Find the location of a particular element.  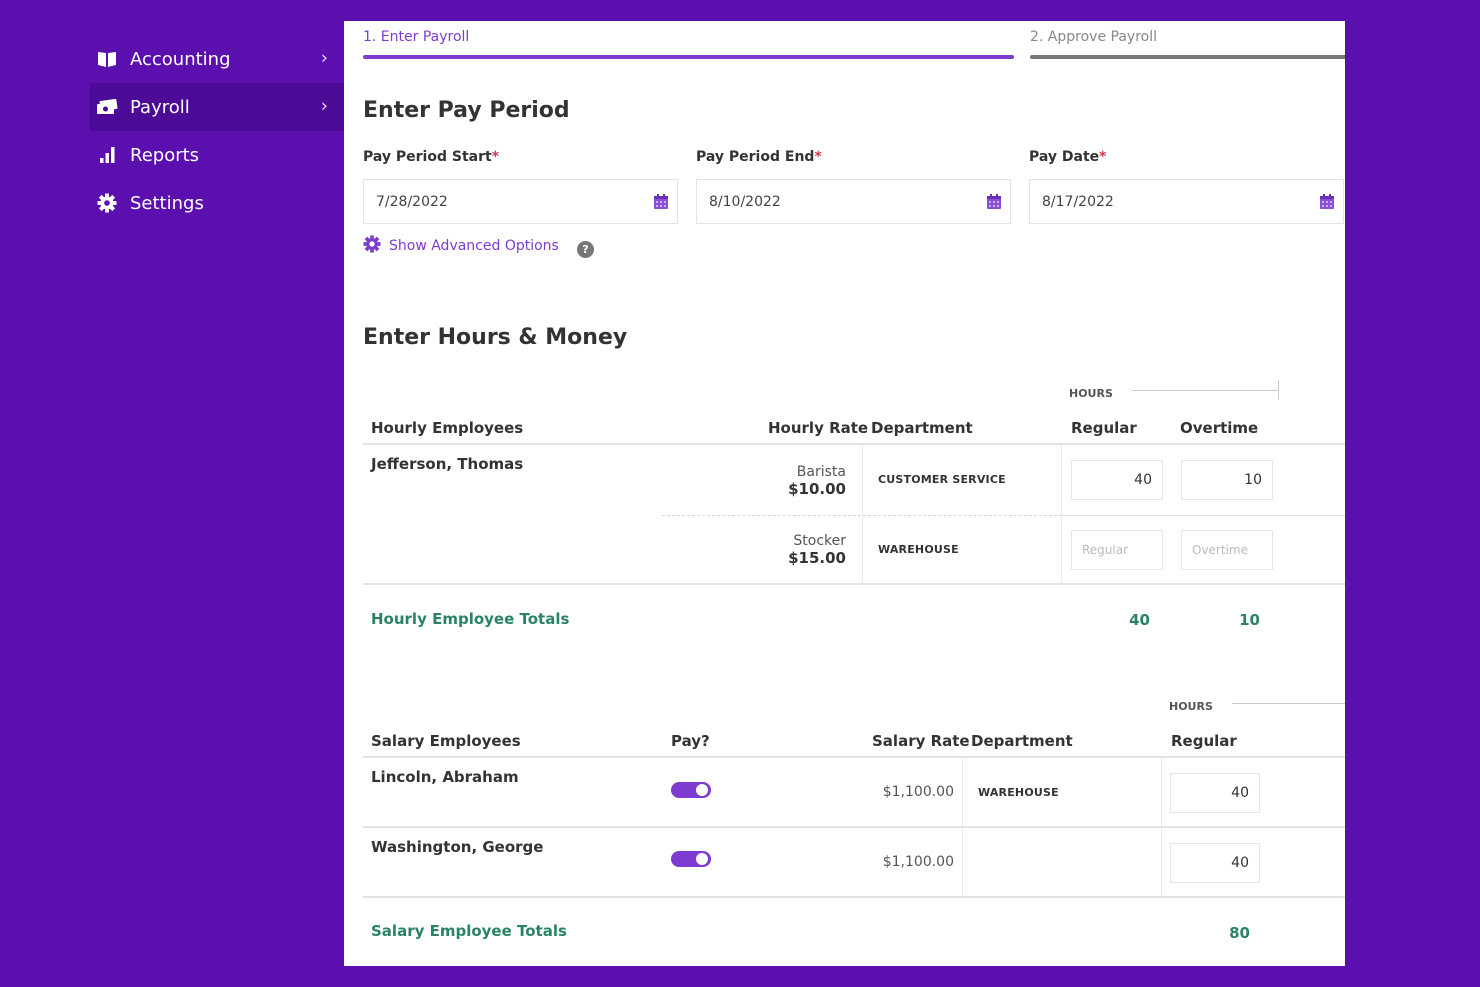

pay-period-start-field: Pay Period Start* 7/28/2022 is located at coordinates (520, 186).